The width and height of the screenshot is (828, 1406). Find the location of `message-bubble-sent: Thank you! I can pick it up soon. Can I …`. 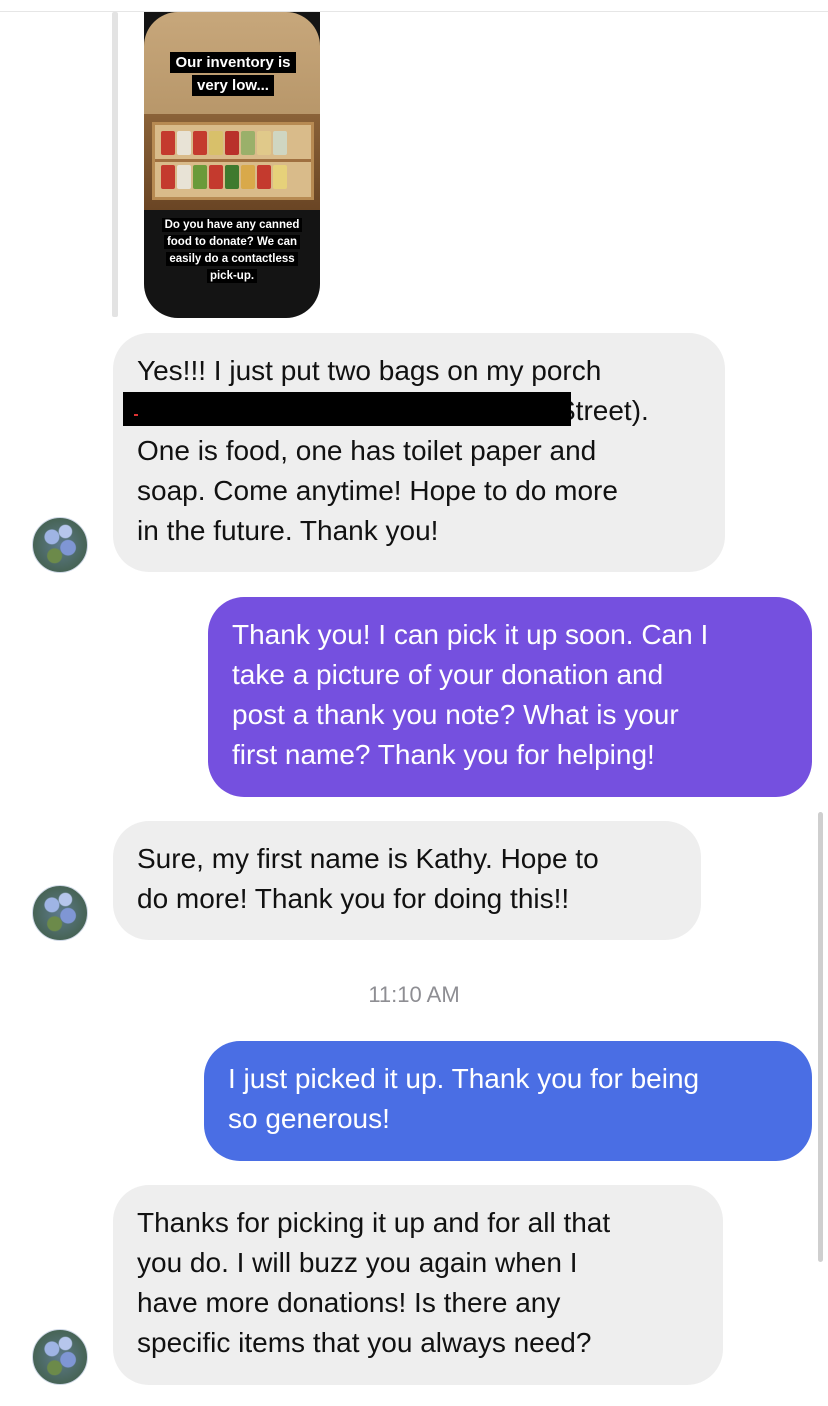

message-bubble-sent: Thank you! I can pick it up soon. Can I … is located at coordinates (510, 697).